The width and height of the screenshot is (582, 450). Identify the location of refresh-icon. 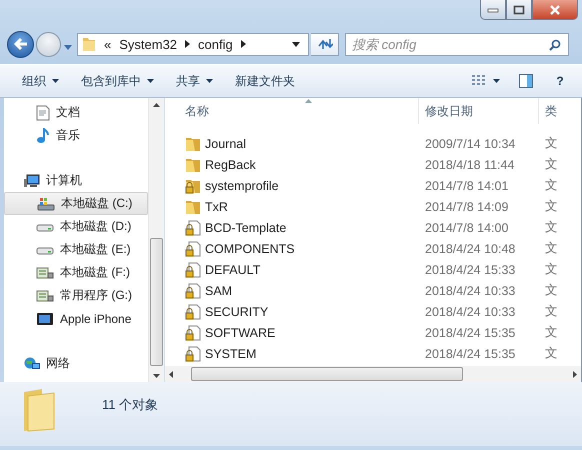
(324, 44).